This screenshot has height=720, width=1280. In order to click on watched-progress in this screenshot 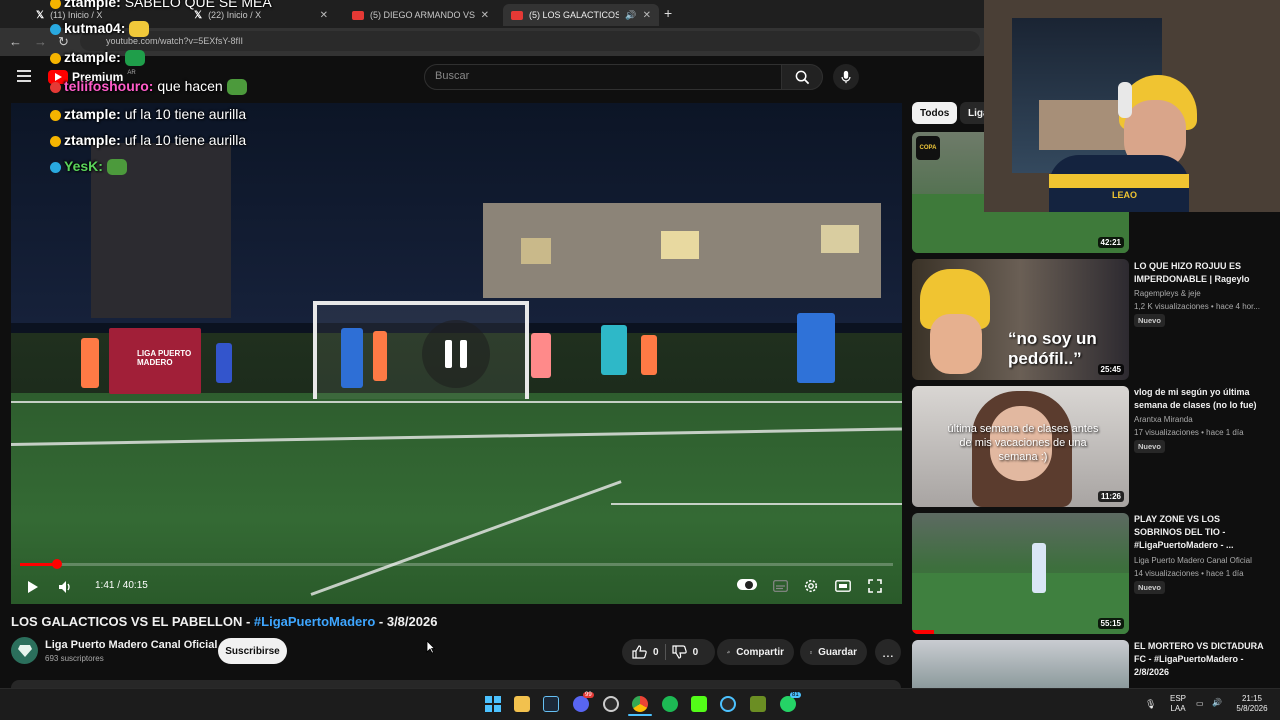, I will do `click(923, 632)`.